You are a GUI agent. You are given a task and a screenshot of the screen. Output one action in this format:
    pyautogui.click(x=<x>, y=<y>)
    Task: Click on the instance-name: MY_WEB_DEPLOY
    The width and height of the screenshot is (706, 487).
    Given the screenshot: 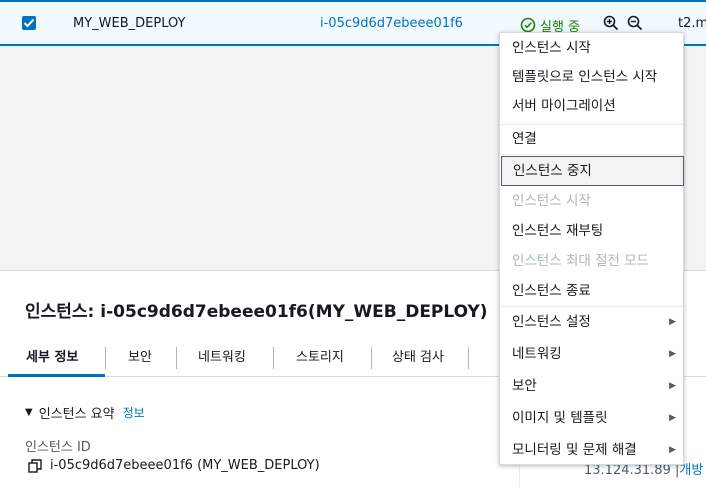 What is the action you would take?
    pyautogui.click(x=129, y=23)
    